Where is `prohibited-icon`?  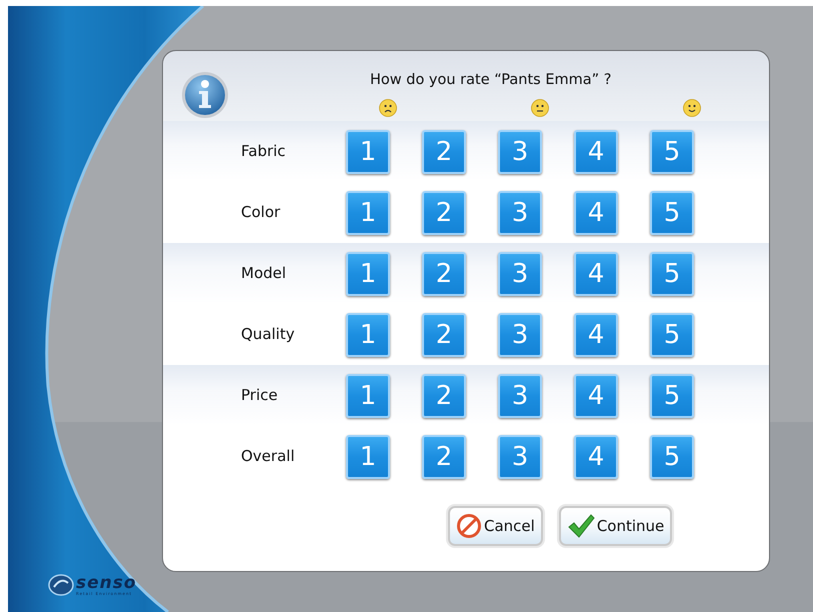 prohibited-icon is located at coordinates (469, 526).